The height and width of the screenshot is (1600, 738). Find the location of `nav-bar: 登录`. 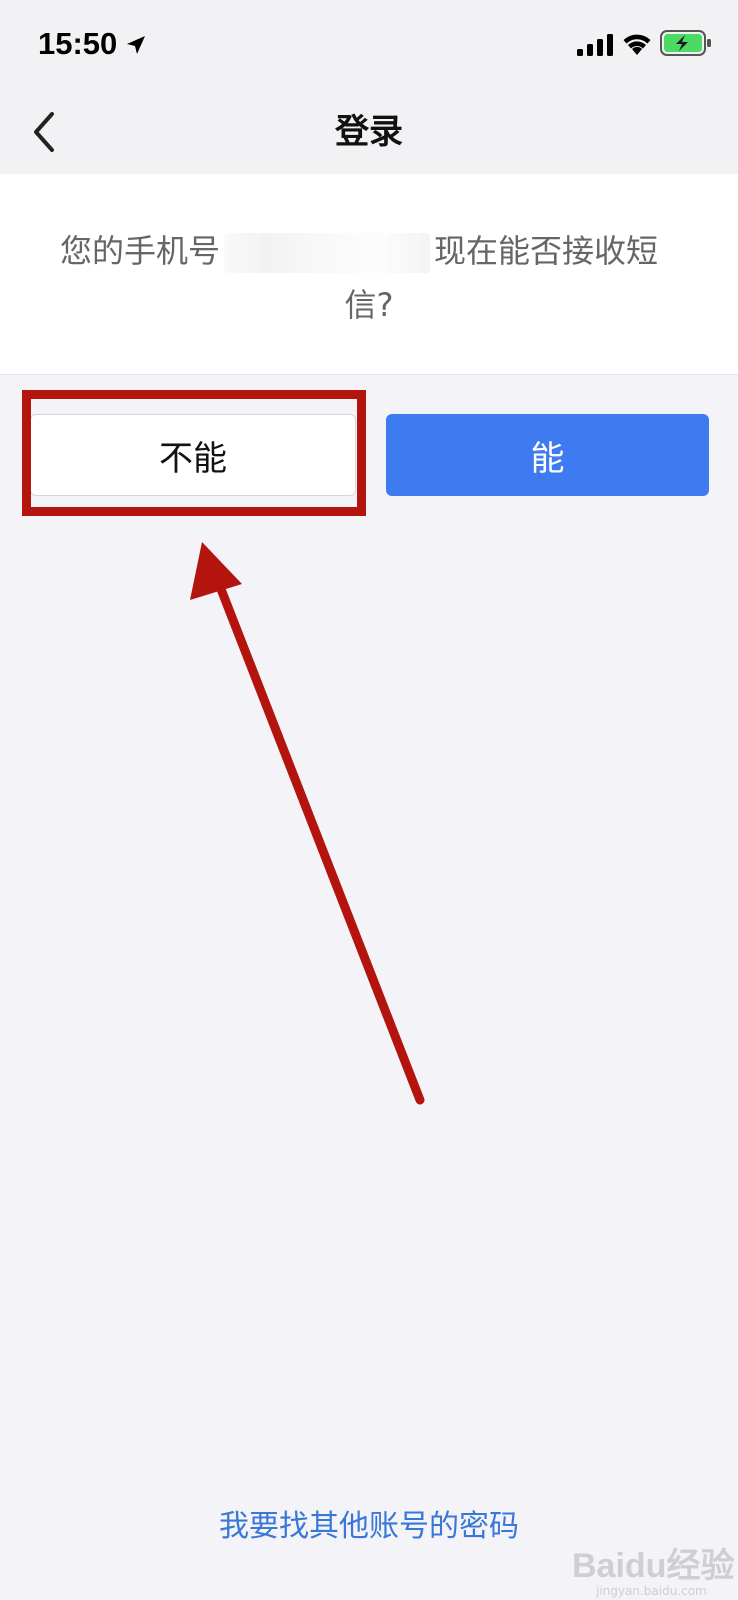

nav-bar: 登录 is located at coordinates (369, 132).